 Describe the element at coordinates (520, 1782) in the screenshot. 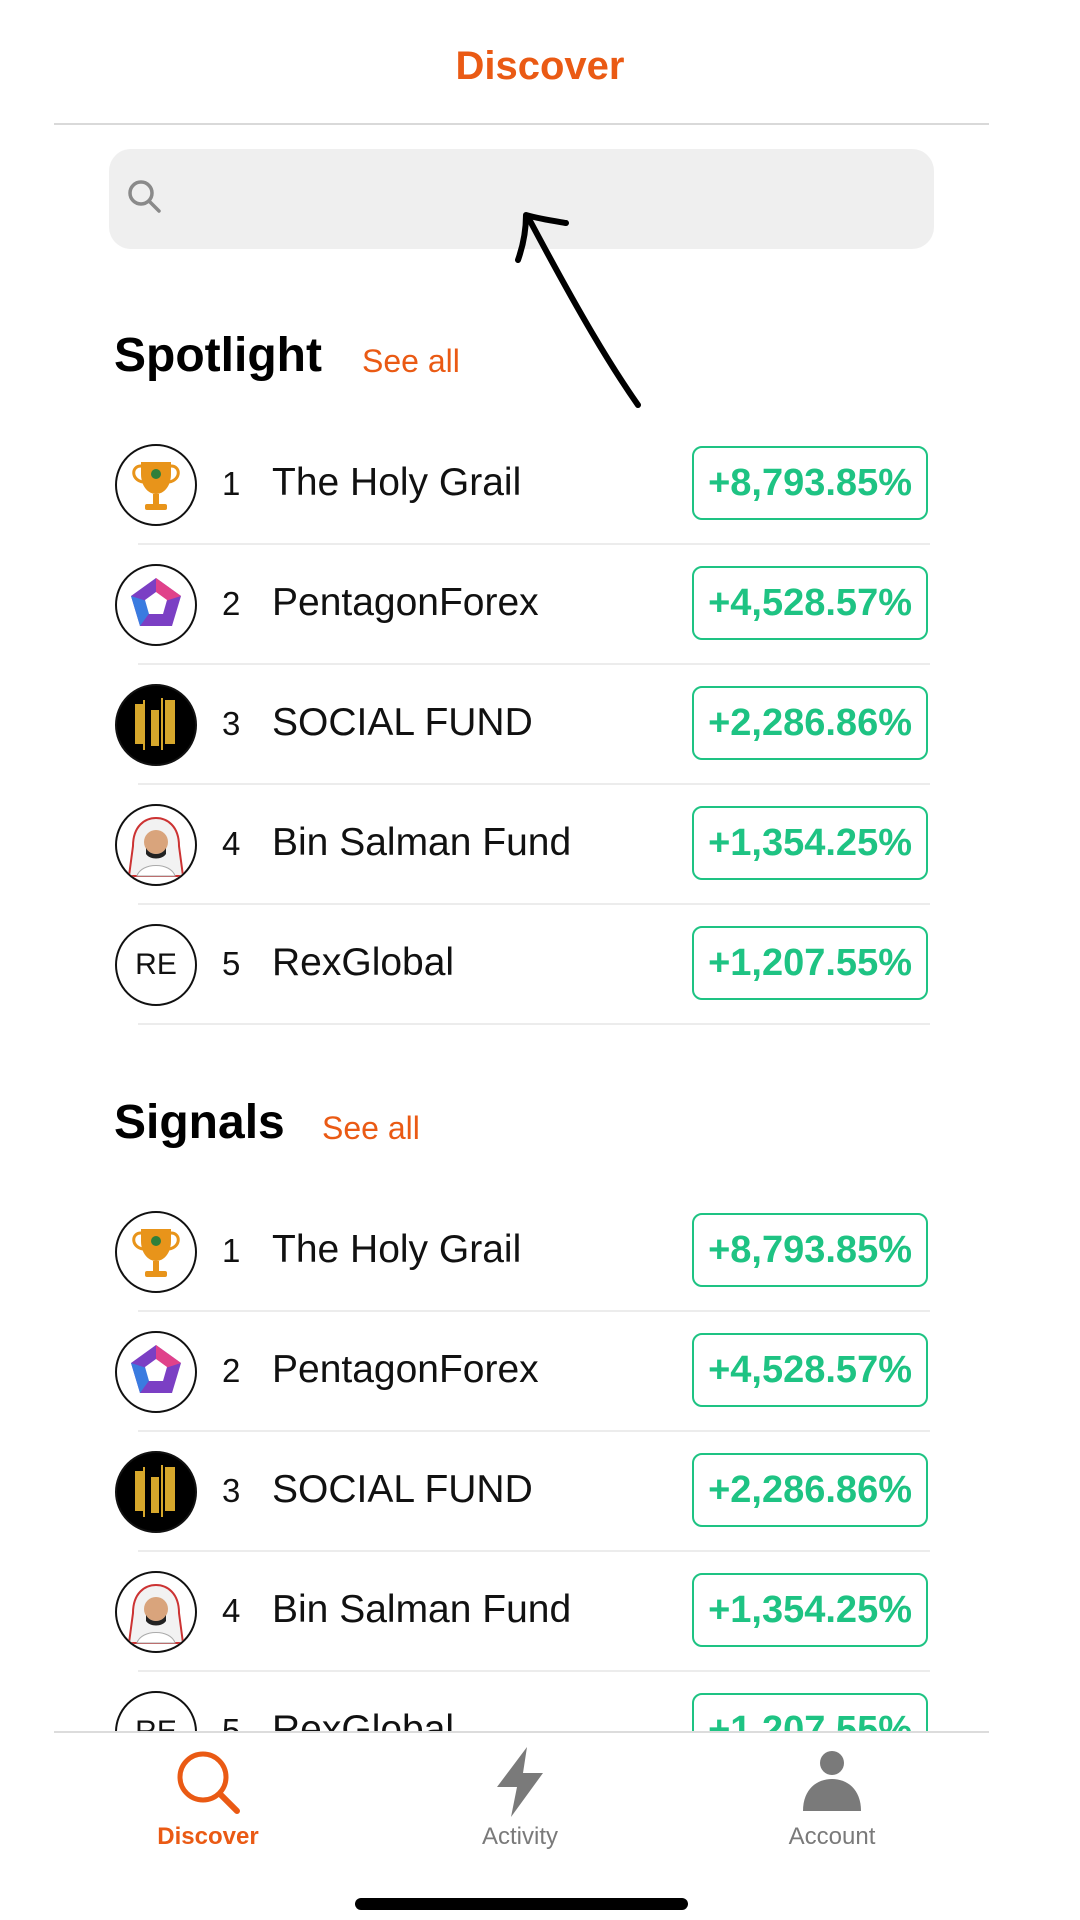

I see `lightning-icon` at that location.